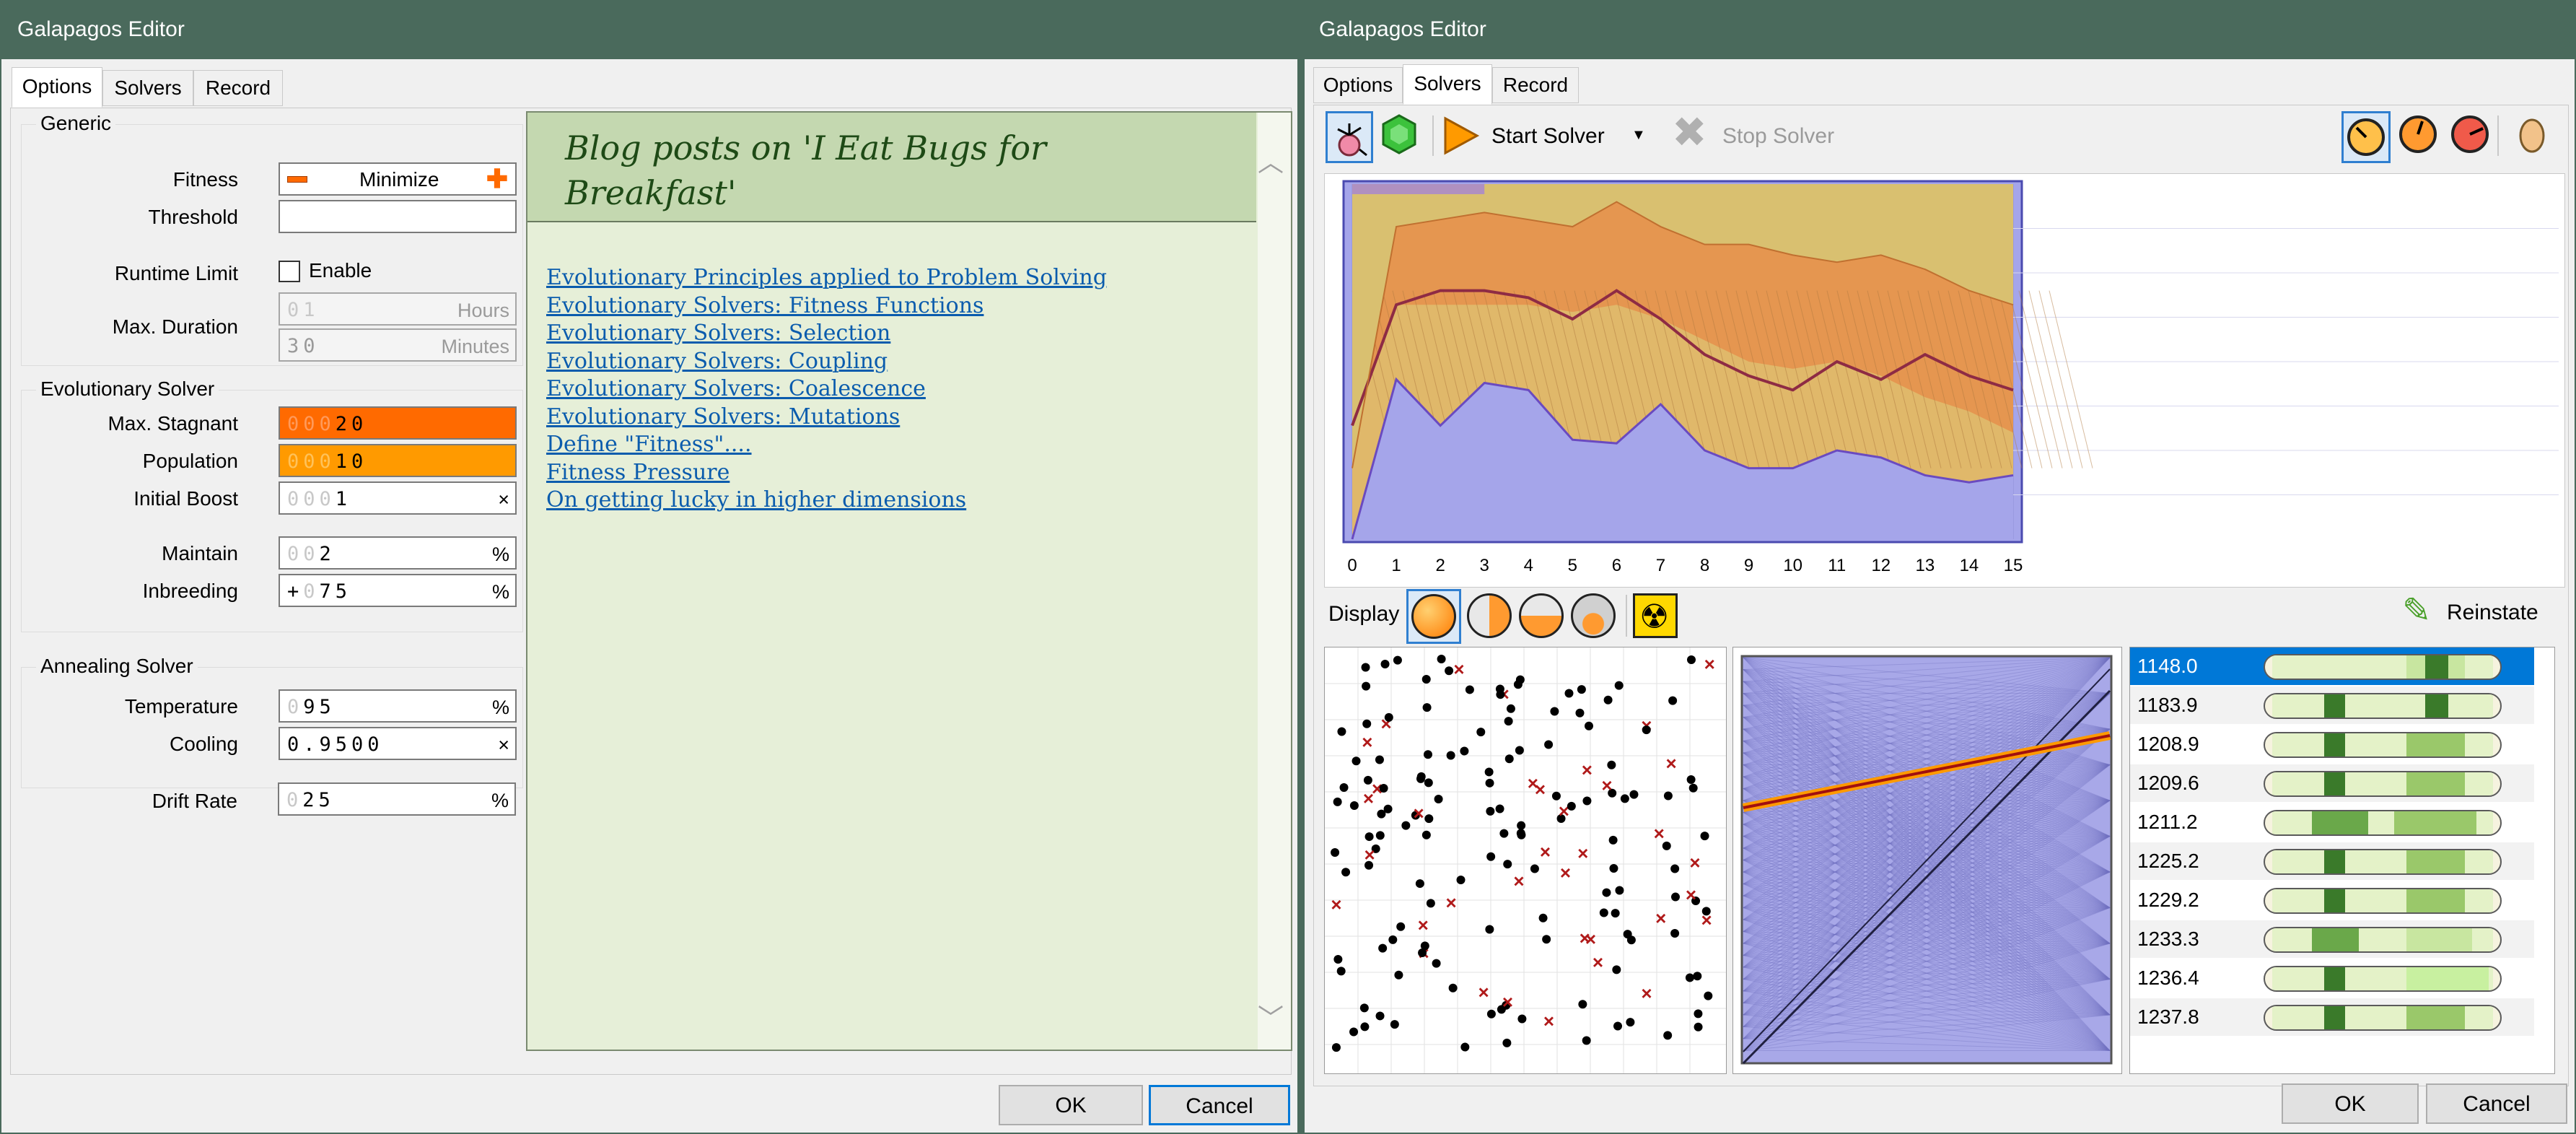 This screenshot has width=2576, height=1134. What do you see at coordinates (2366, 137) in the screenshot?
I see `speed-slow-button` at bounding box center [2366, 137].